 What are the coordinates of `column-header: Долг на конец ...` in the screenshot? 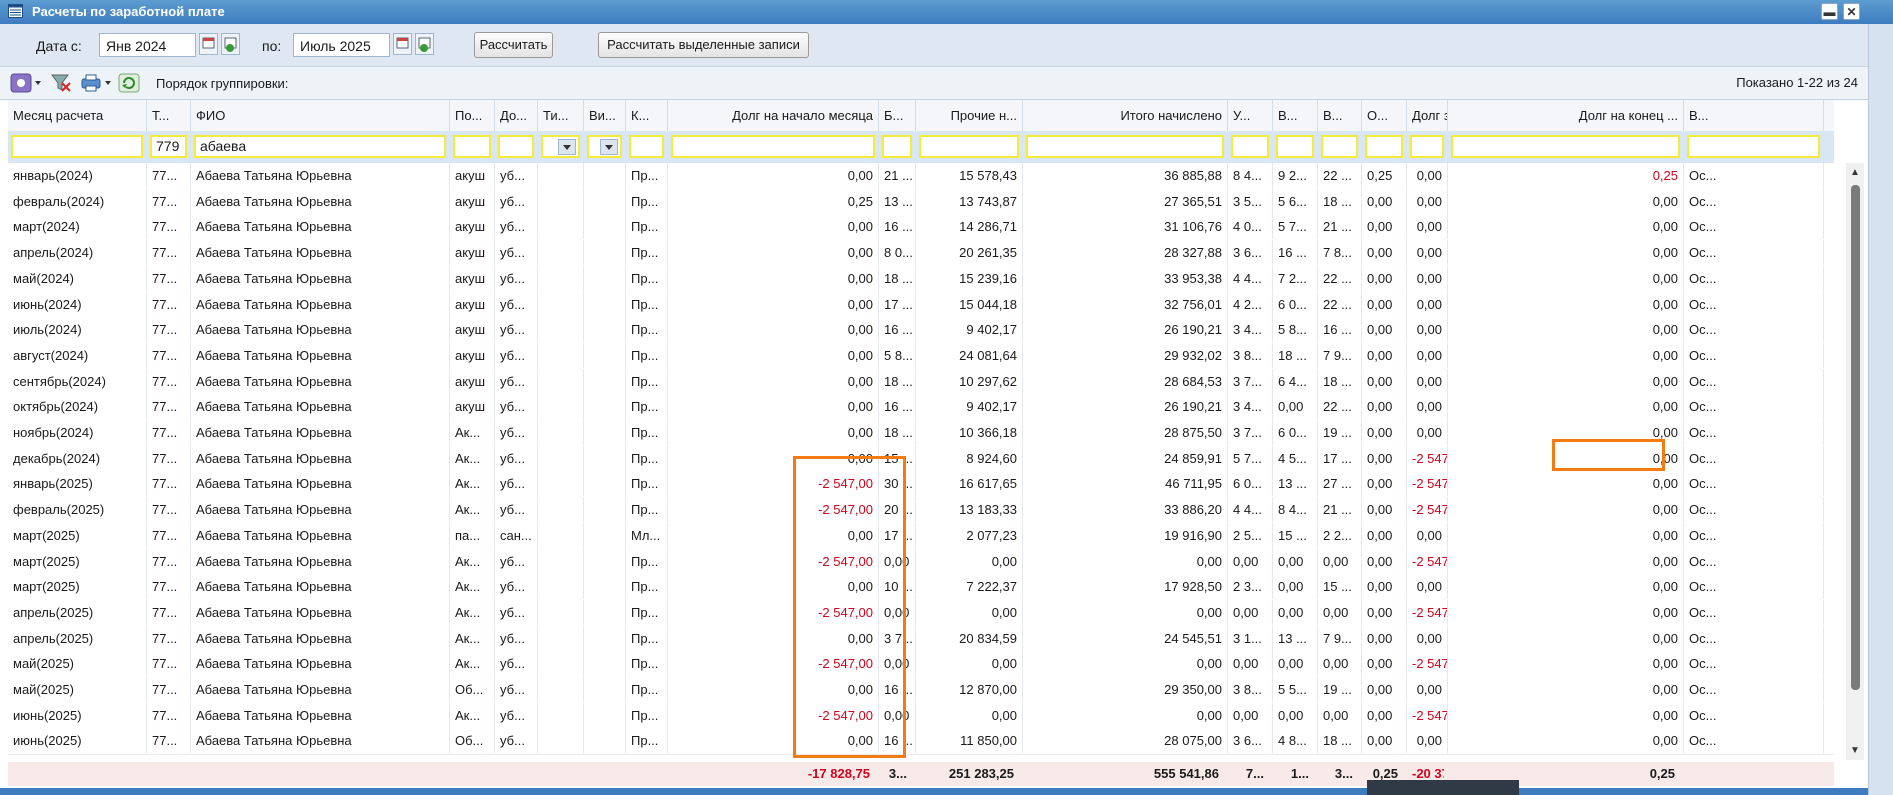 It's located at (1566, 115).